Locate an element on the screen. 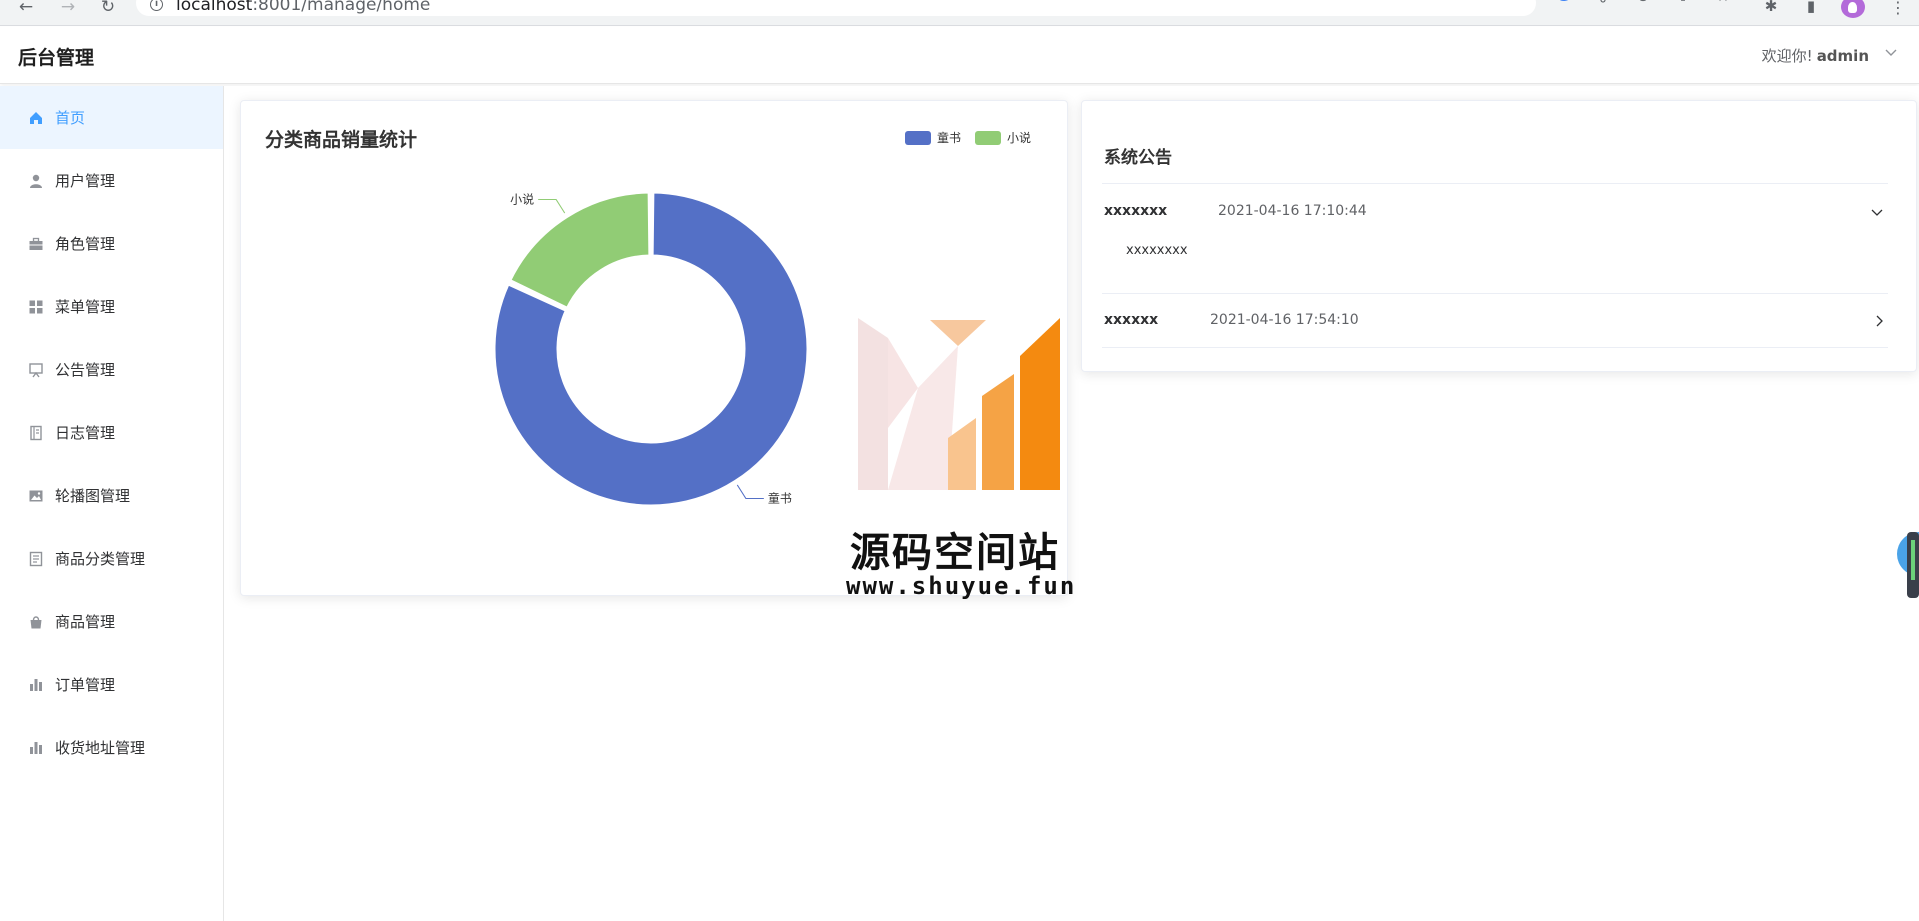 The height and width of the screenshot is (921, 1919). user-icon is located at coordinates (36, 181).